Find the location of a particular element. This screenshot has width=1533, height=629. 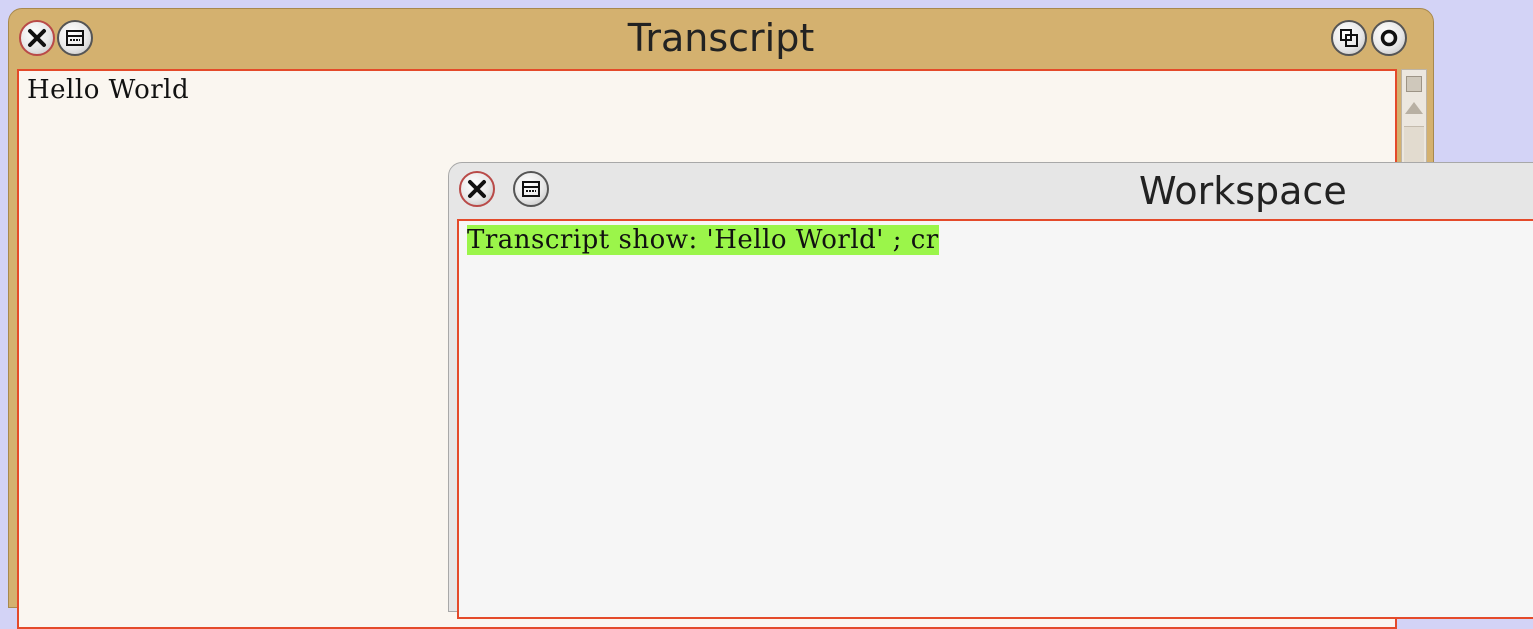

workspace-selected-code: Transcript show: 'Hello World' ; cr is located at coordinates (703, 240).